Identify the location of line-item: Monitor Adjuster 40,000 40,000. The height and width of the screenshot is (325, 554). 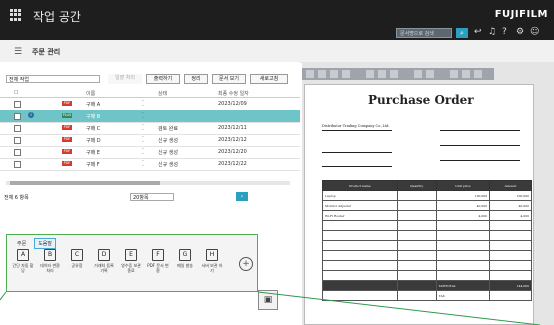
(427, 205).